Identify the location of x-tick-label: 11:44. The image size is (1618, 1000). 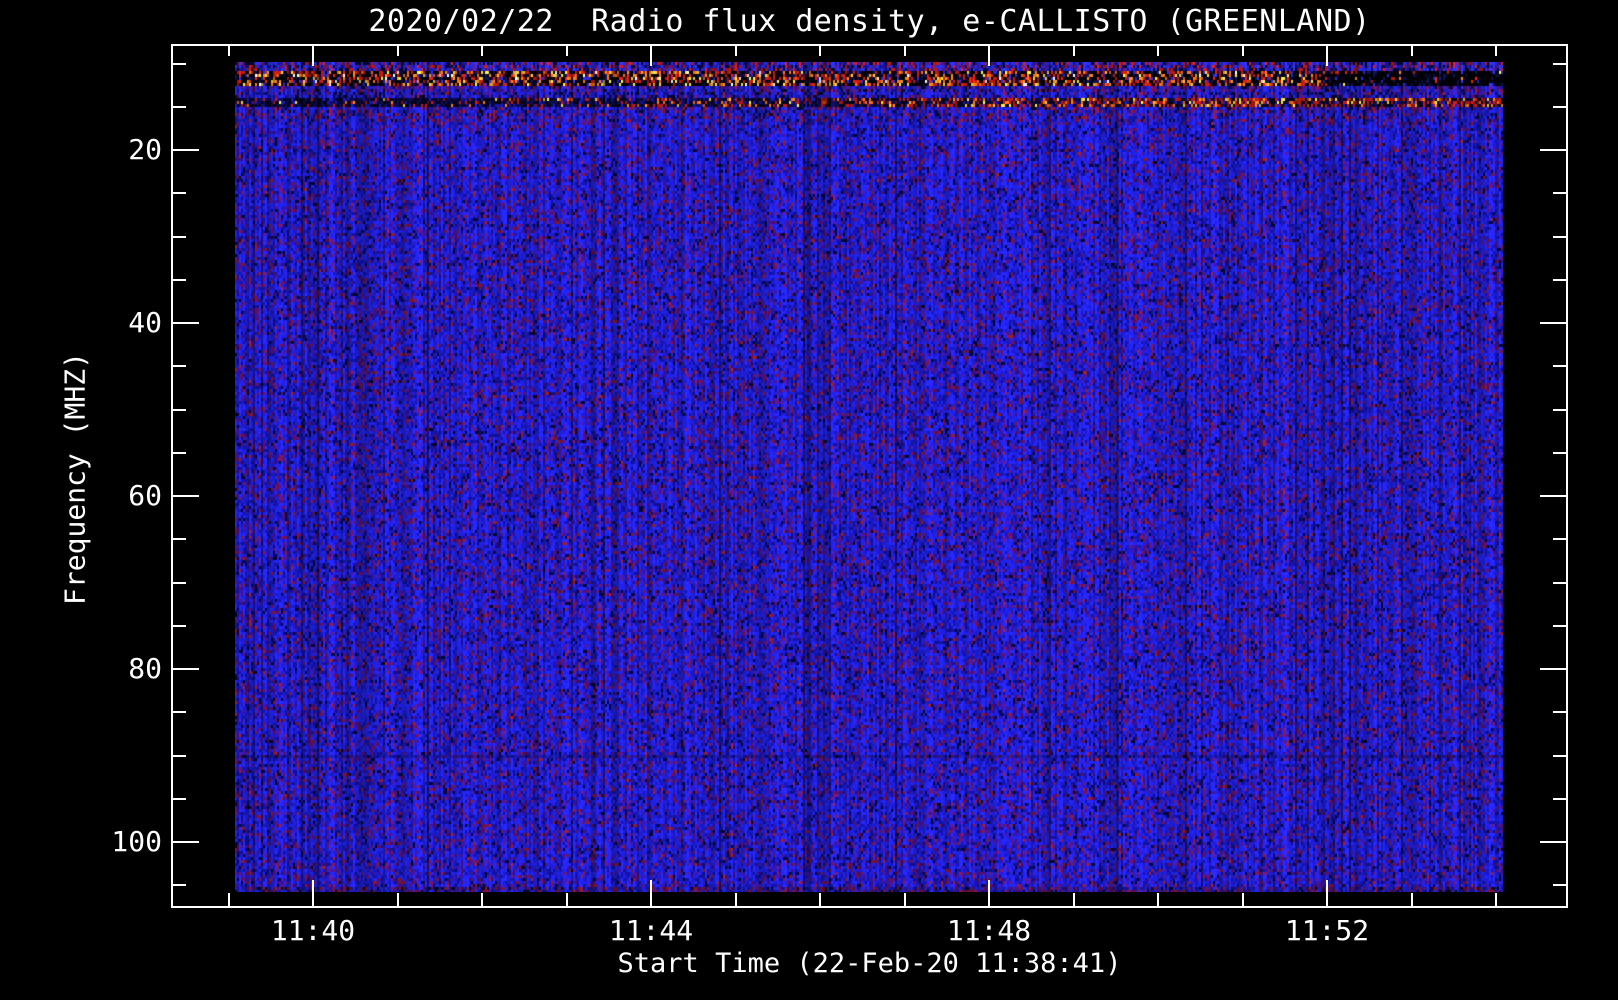
(651, 930).